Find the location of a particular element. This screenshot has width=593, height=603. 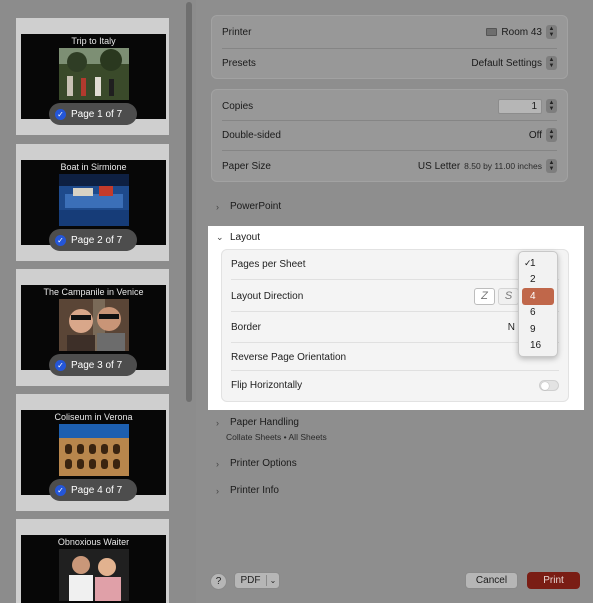

slide-title: Trip to Italy is located at coordinates (93, 41).